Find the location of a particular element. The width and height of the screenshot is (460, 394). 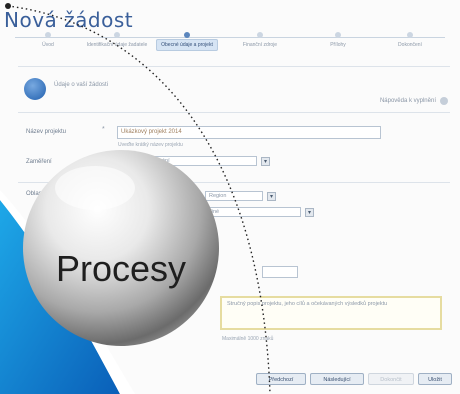

wizard-step-2: Identifikační údaje žadatele is located at coordinates (117, 35).